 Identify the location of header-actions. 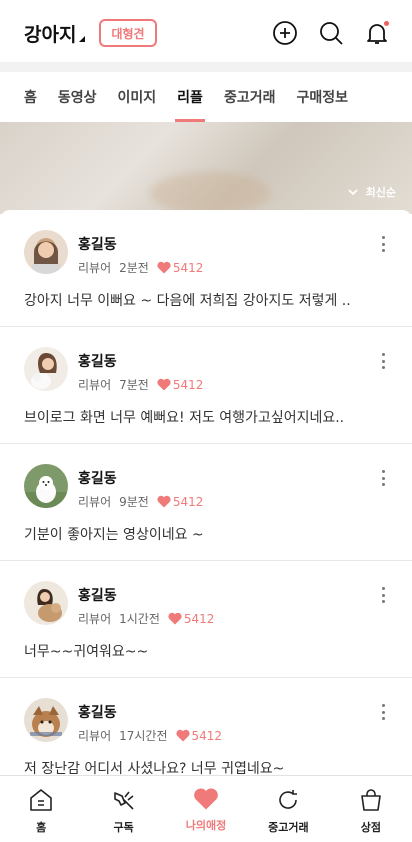
(331, 33).